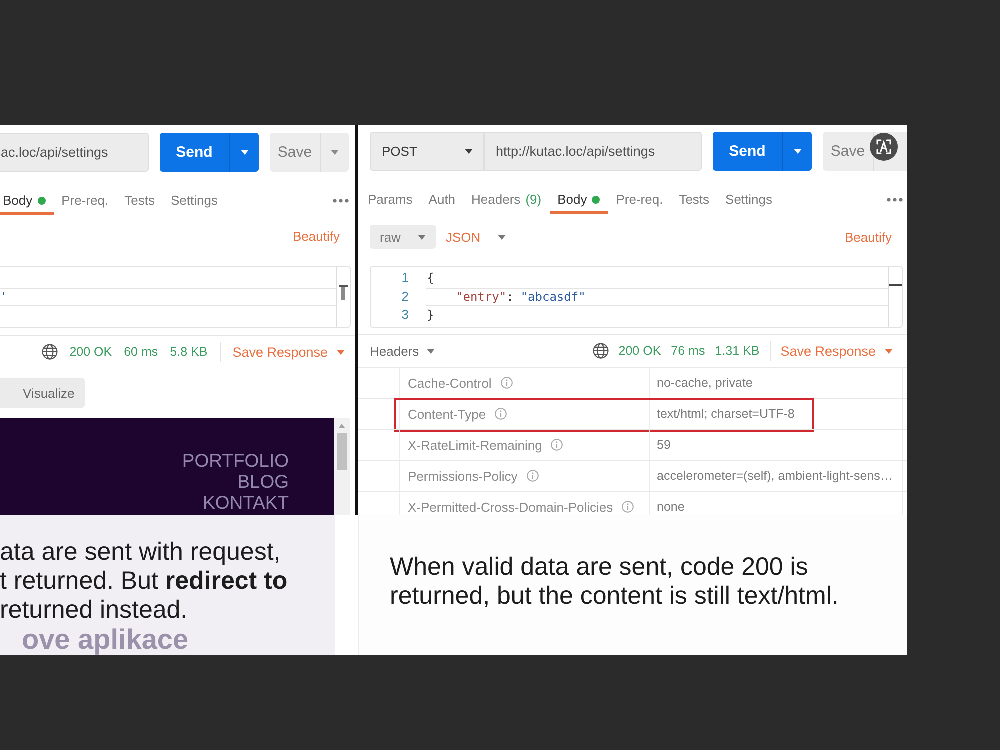 This screenshot has height=750, width=1000. I want to click on header-value: 59, so click(776, 445).